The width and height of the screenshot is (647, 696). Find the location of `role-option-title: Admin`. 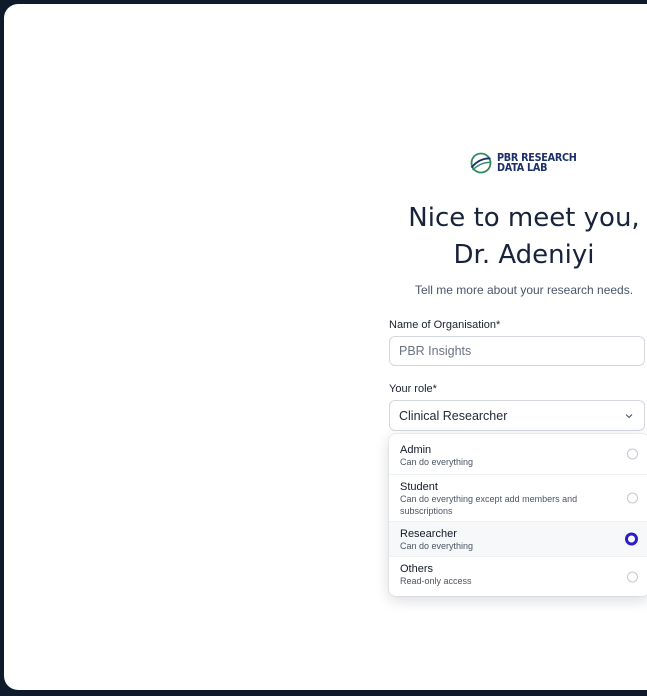

role-option-title: Admin is located at coordinates (416, 450).